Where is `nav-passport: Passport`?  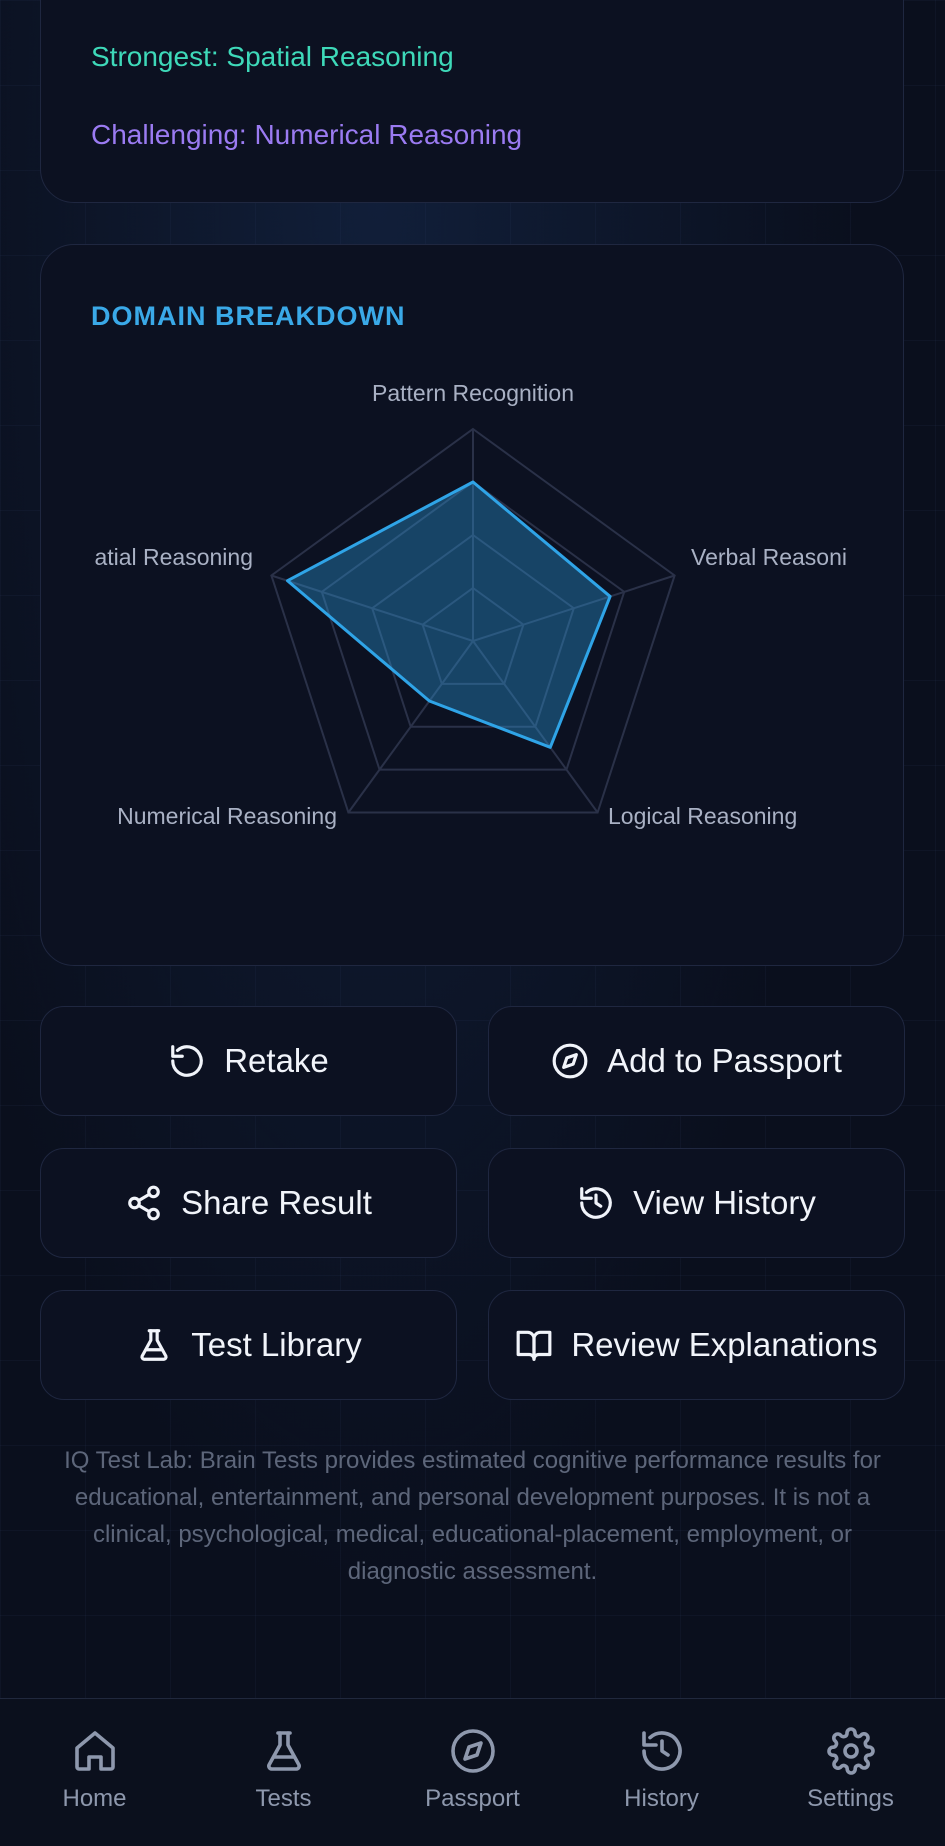 nav-passport: Passport is located at coordinates (472, 1772).